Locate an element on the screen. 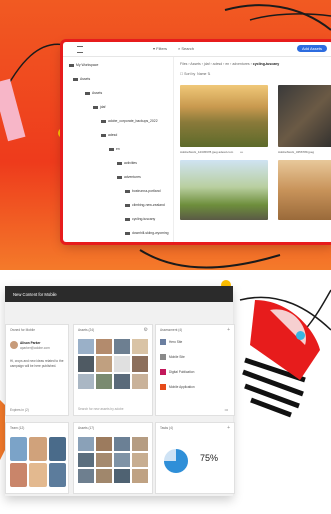 This screenshot has width=331, height=514. tree-item: adesd is located at coordinates (109, 135).